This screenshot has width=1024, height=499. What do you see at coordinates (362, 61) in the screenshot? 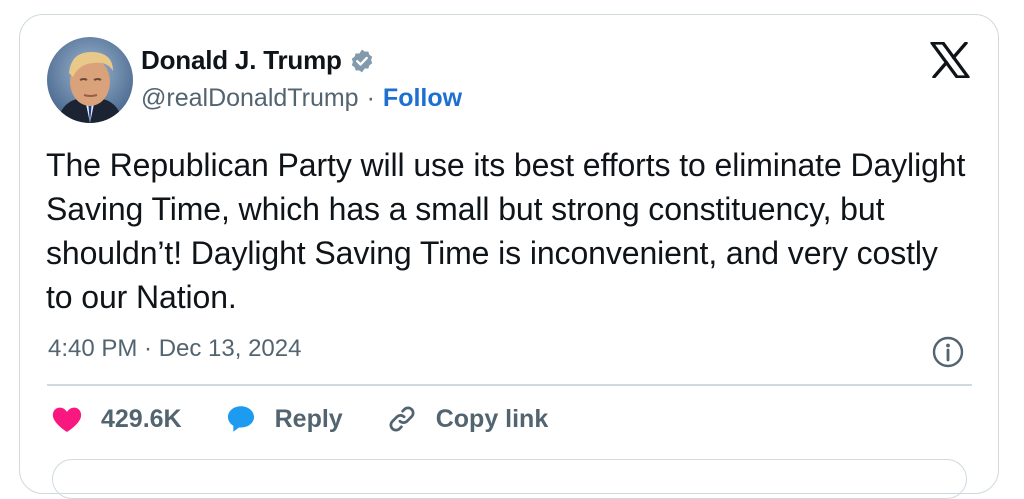
I see `verified-badge-icon` at bounding box center [362, 61].